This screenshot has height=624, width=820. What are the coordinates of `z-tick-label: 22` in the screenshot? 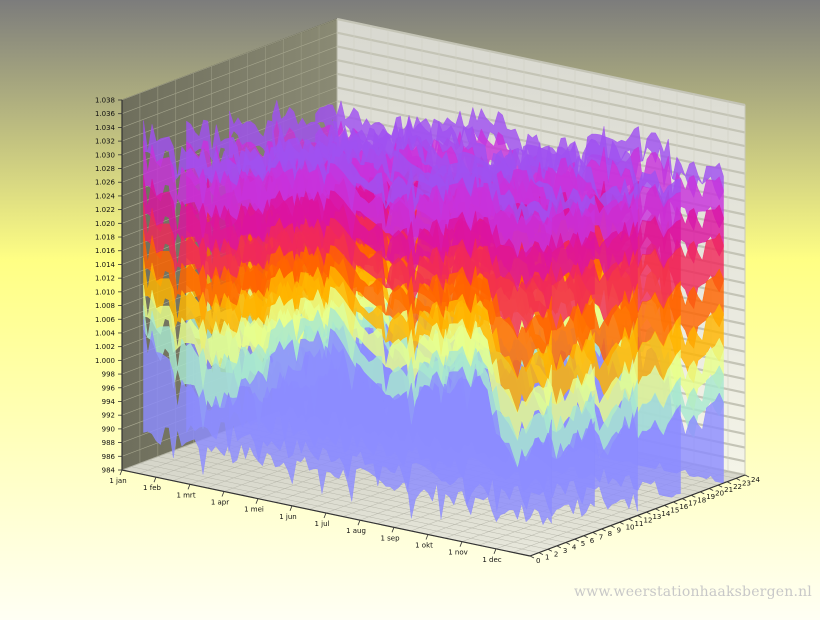 It's located at (737, 487).